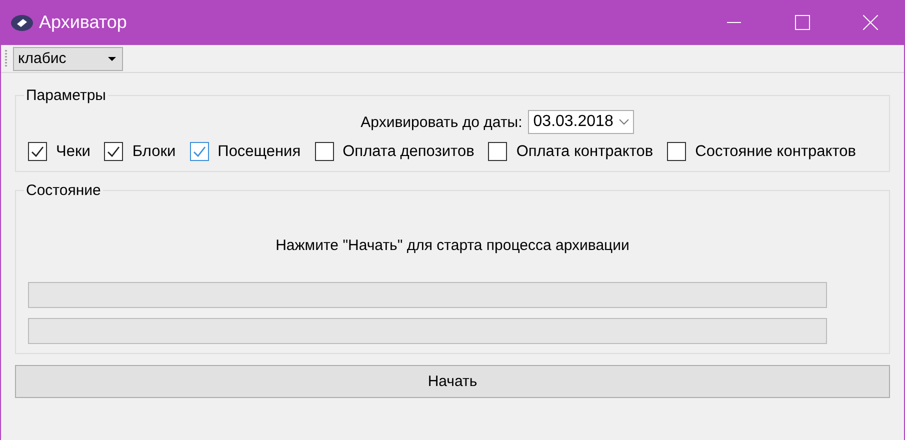  Describe the element at coordinates (624, 122) in the screenshot. I see `chevron-down-icon` at that location.